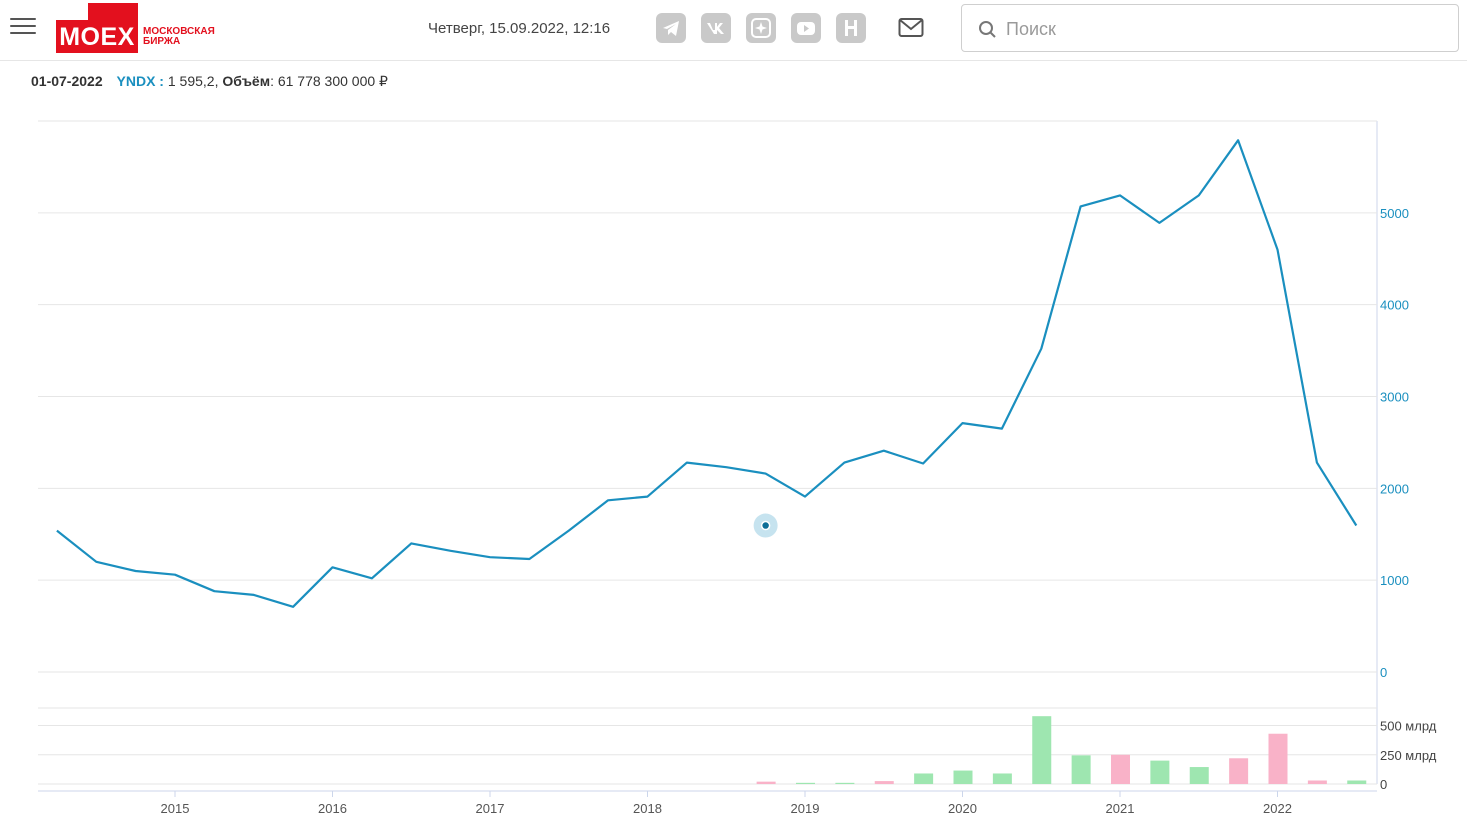  What do you see at coordinates (1408, 726) in the screenshot?
I see `volume-tick-label: 500 млрд` at bounding box center [1408, 726].